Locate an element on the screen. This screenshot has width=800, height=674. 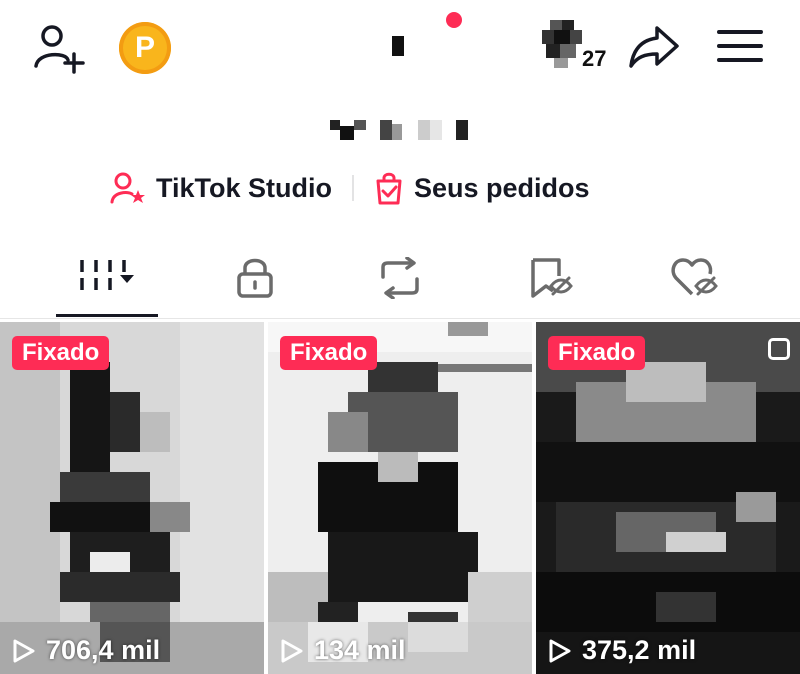
tab-reposts is located at coordinates (400, 278).